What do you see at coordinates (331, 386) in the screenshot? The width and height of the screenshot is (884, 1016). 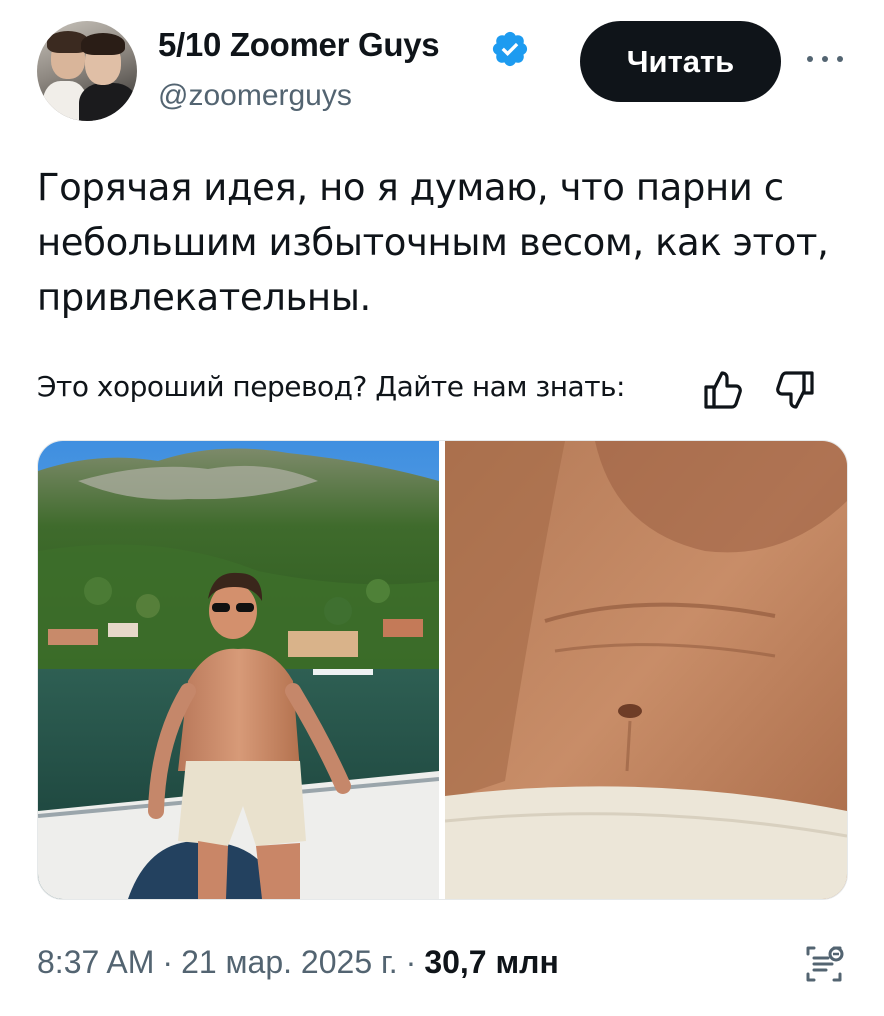 I see `translation-feedback-prompt: Это хороший перевод? Дайте нам знать:` at bounding box center [331, 386].